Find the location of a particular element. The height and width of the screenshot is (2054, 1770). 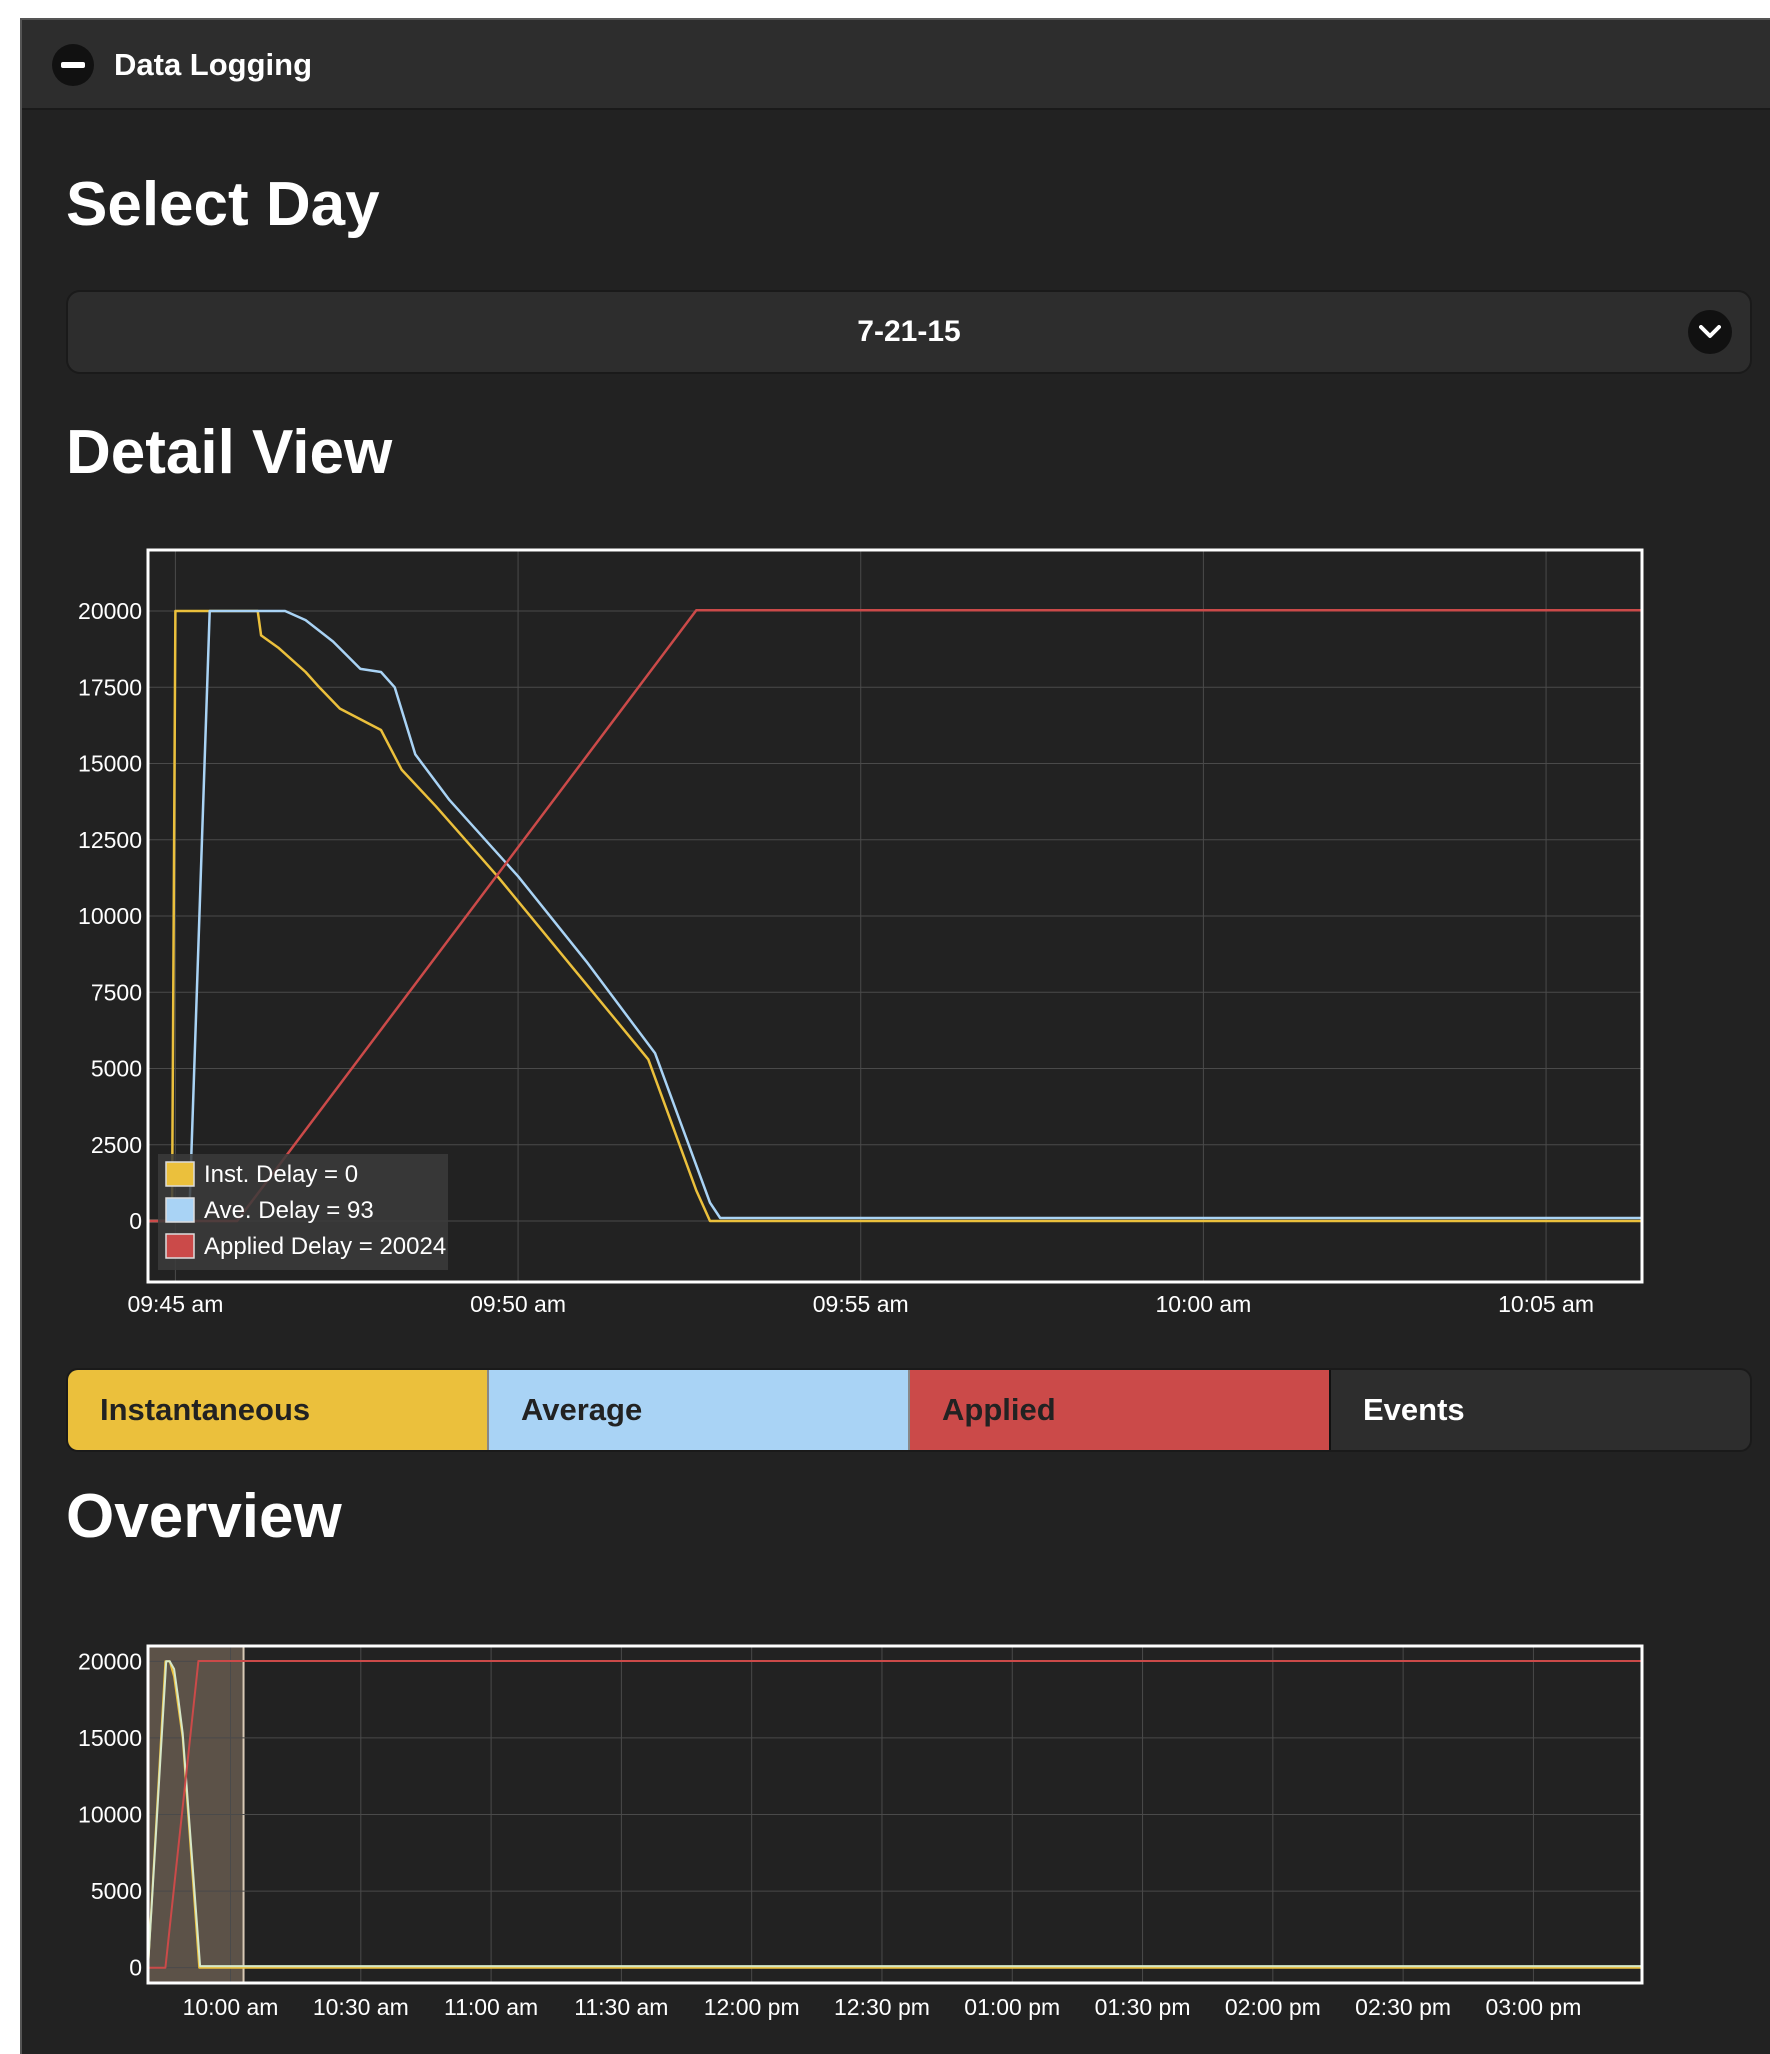

x-tick-label: 10:05 am is located at coordinates (1546, 1304).